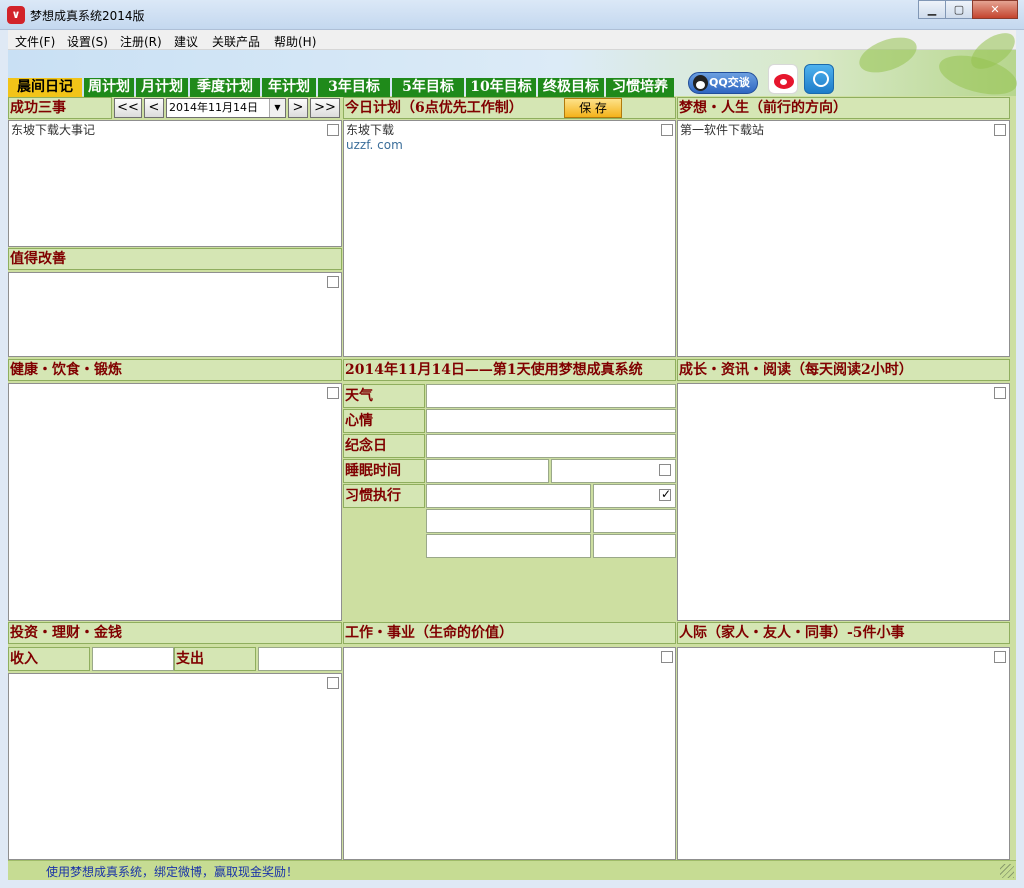  Describe the element at coordinates (45, 87) in the screenshot. I see `tab-morning-diary: 晨间日记` at that location.